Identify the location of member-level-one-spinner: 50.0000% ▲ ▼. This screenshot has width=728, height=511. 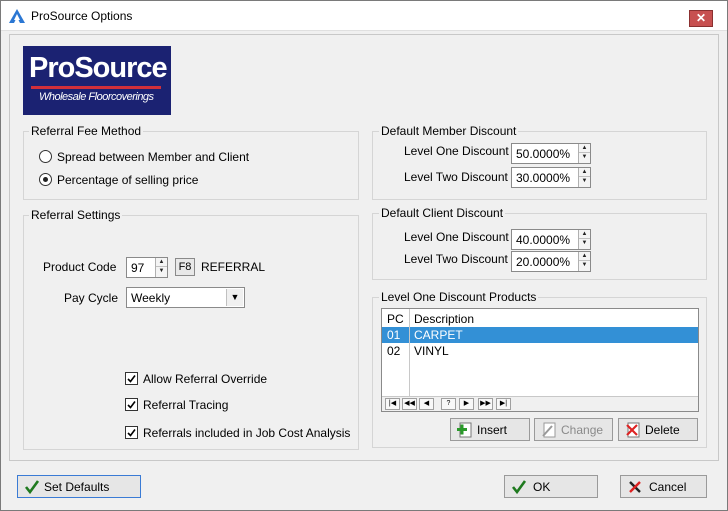
(551, 153).